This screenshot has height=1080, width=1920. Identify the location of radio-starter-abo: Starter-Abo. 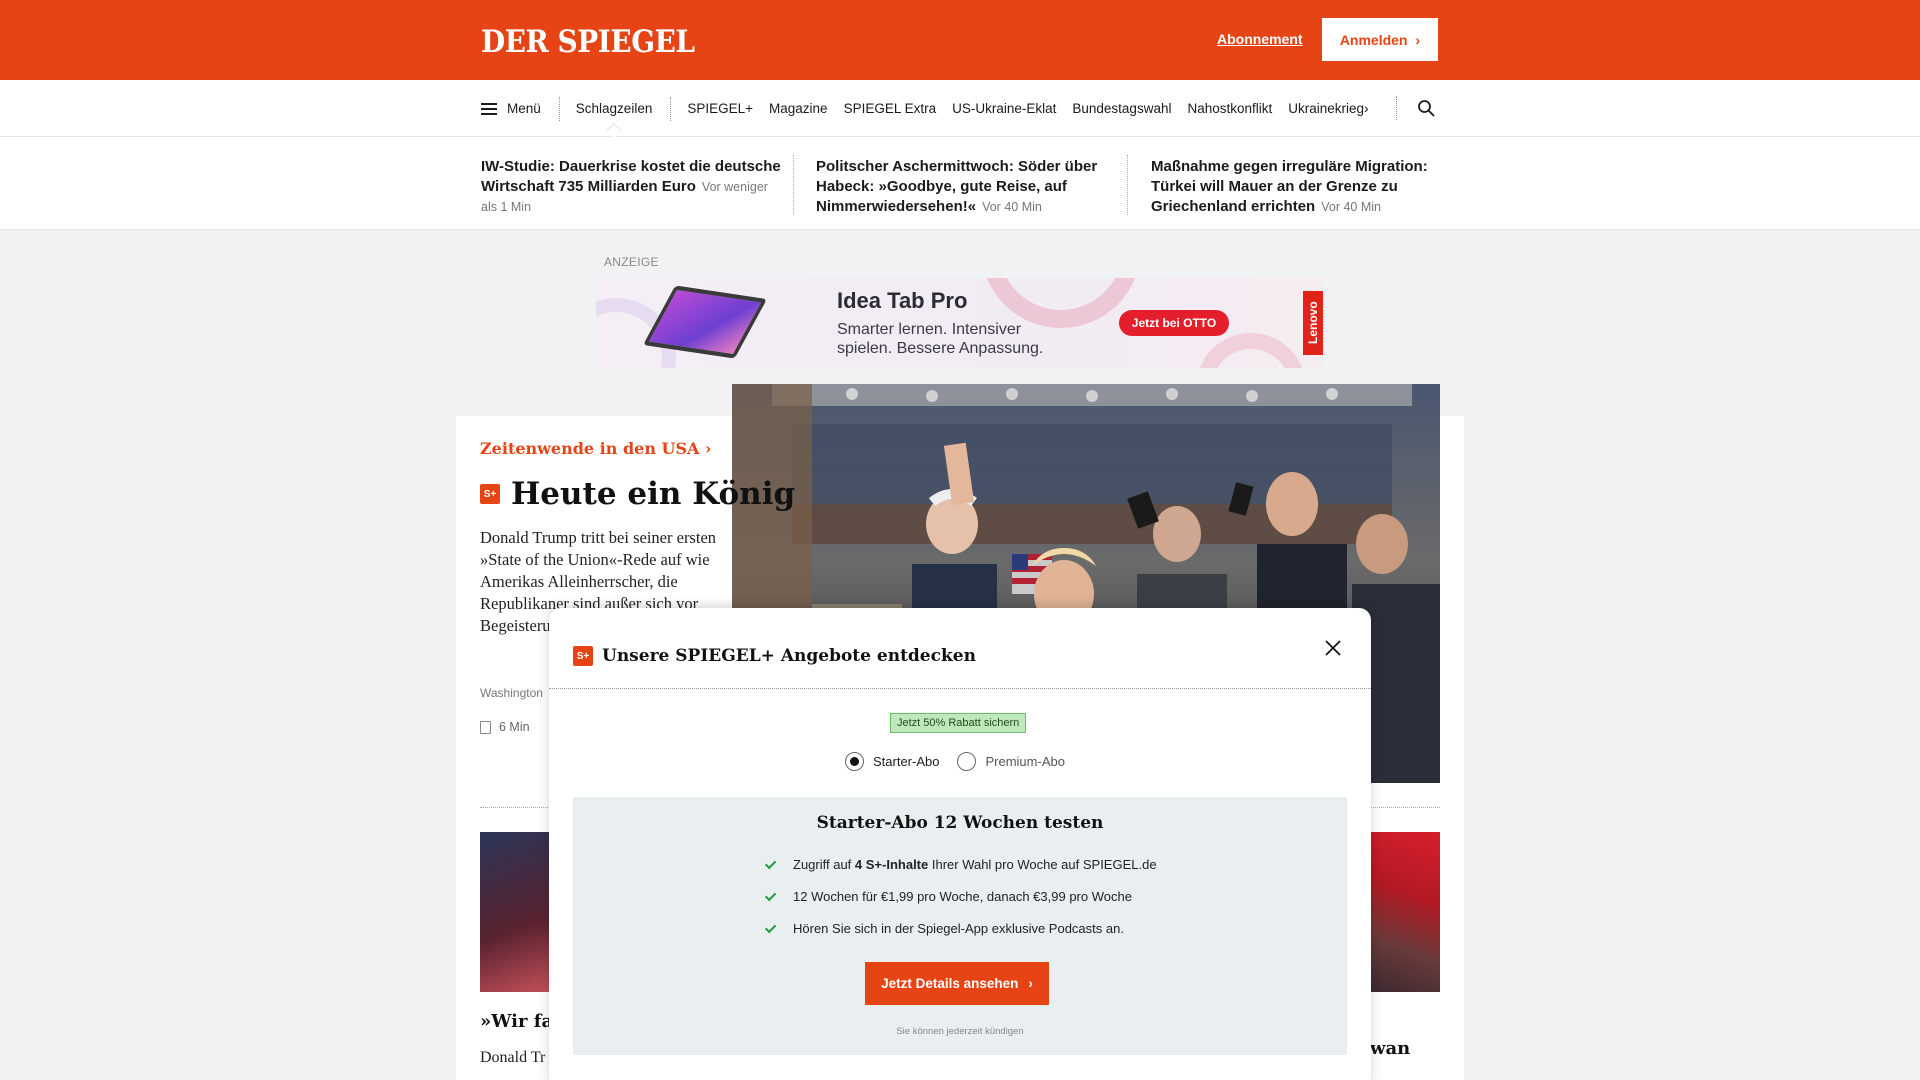
(892, 761).